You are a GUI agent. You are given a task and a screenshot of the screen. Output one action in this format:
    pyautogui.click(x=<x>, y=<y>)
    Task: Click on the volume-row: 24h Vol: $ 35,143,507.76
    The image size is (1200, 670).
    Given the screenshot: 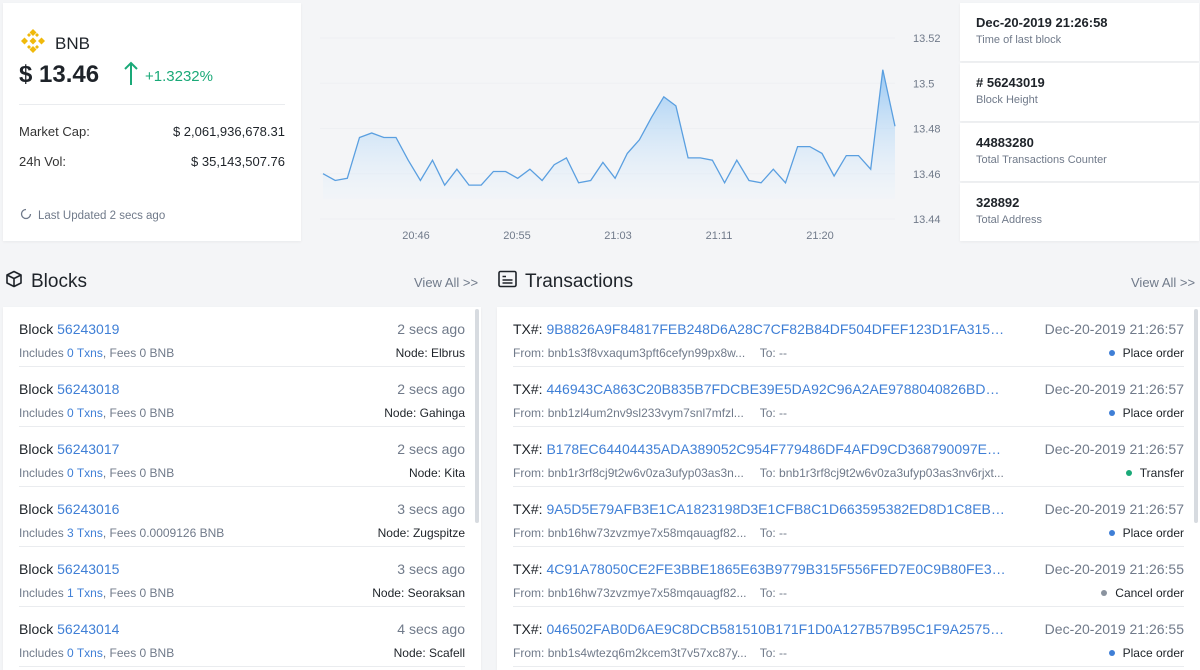 What is the action you would take?
    pyautogui.click(x=152, y=161)
    